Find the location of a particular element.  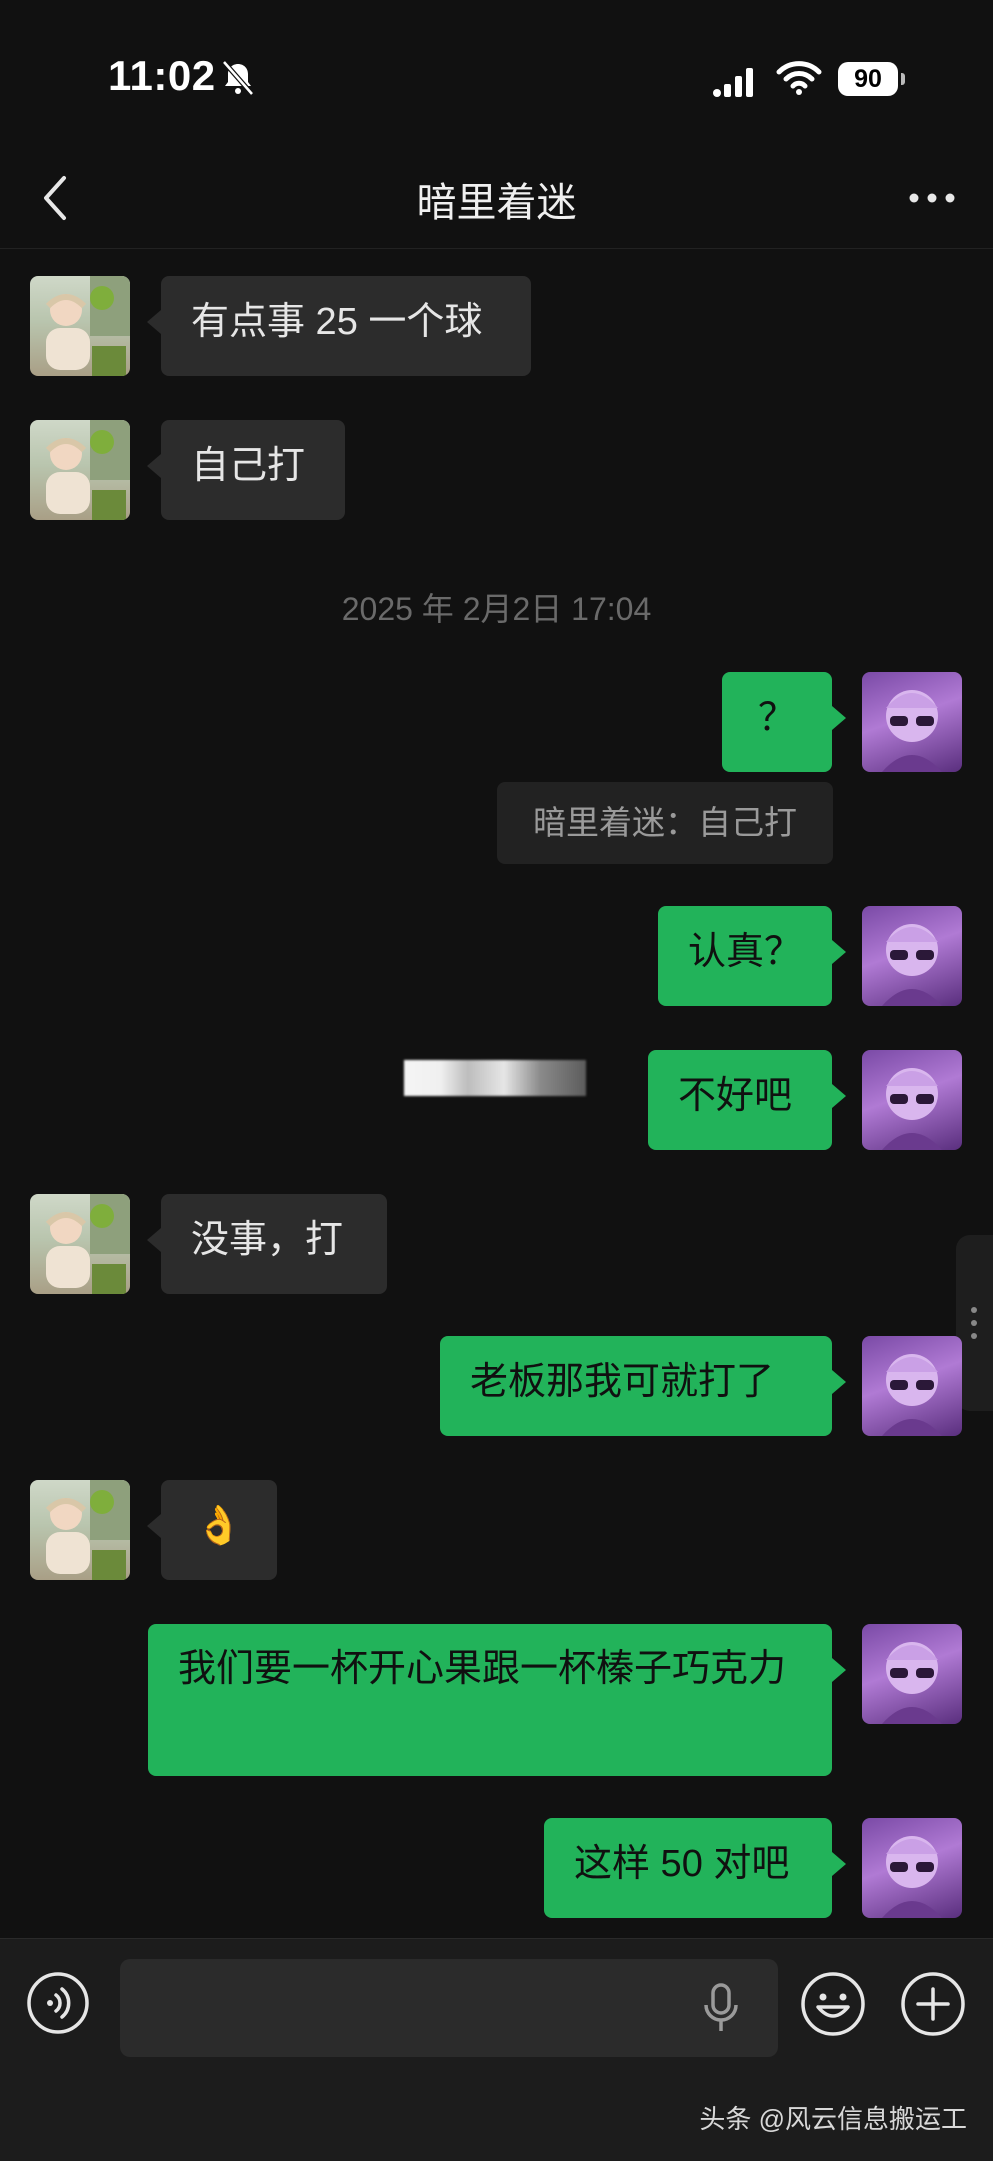

sent-message-bubble: 老板那我可就打了 is located at coordinates (643, 1386).